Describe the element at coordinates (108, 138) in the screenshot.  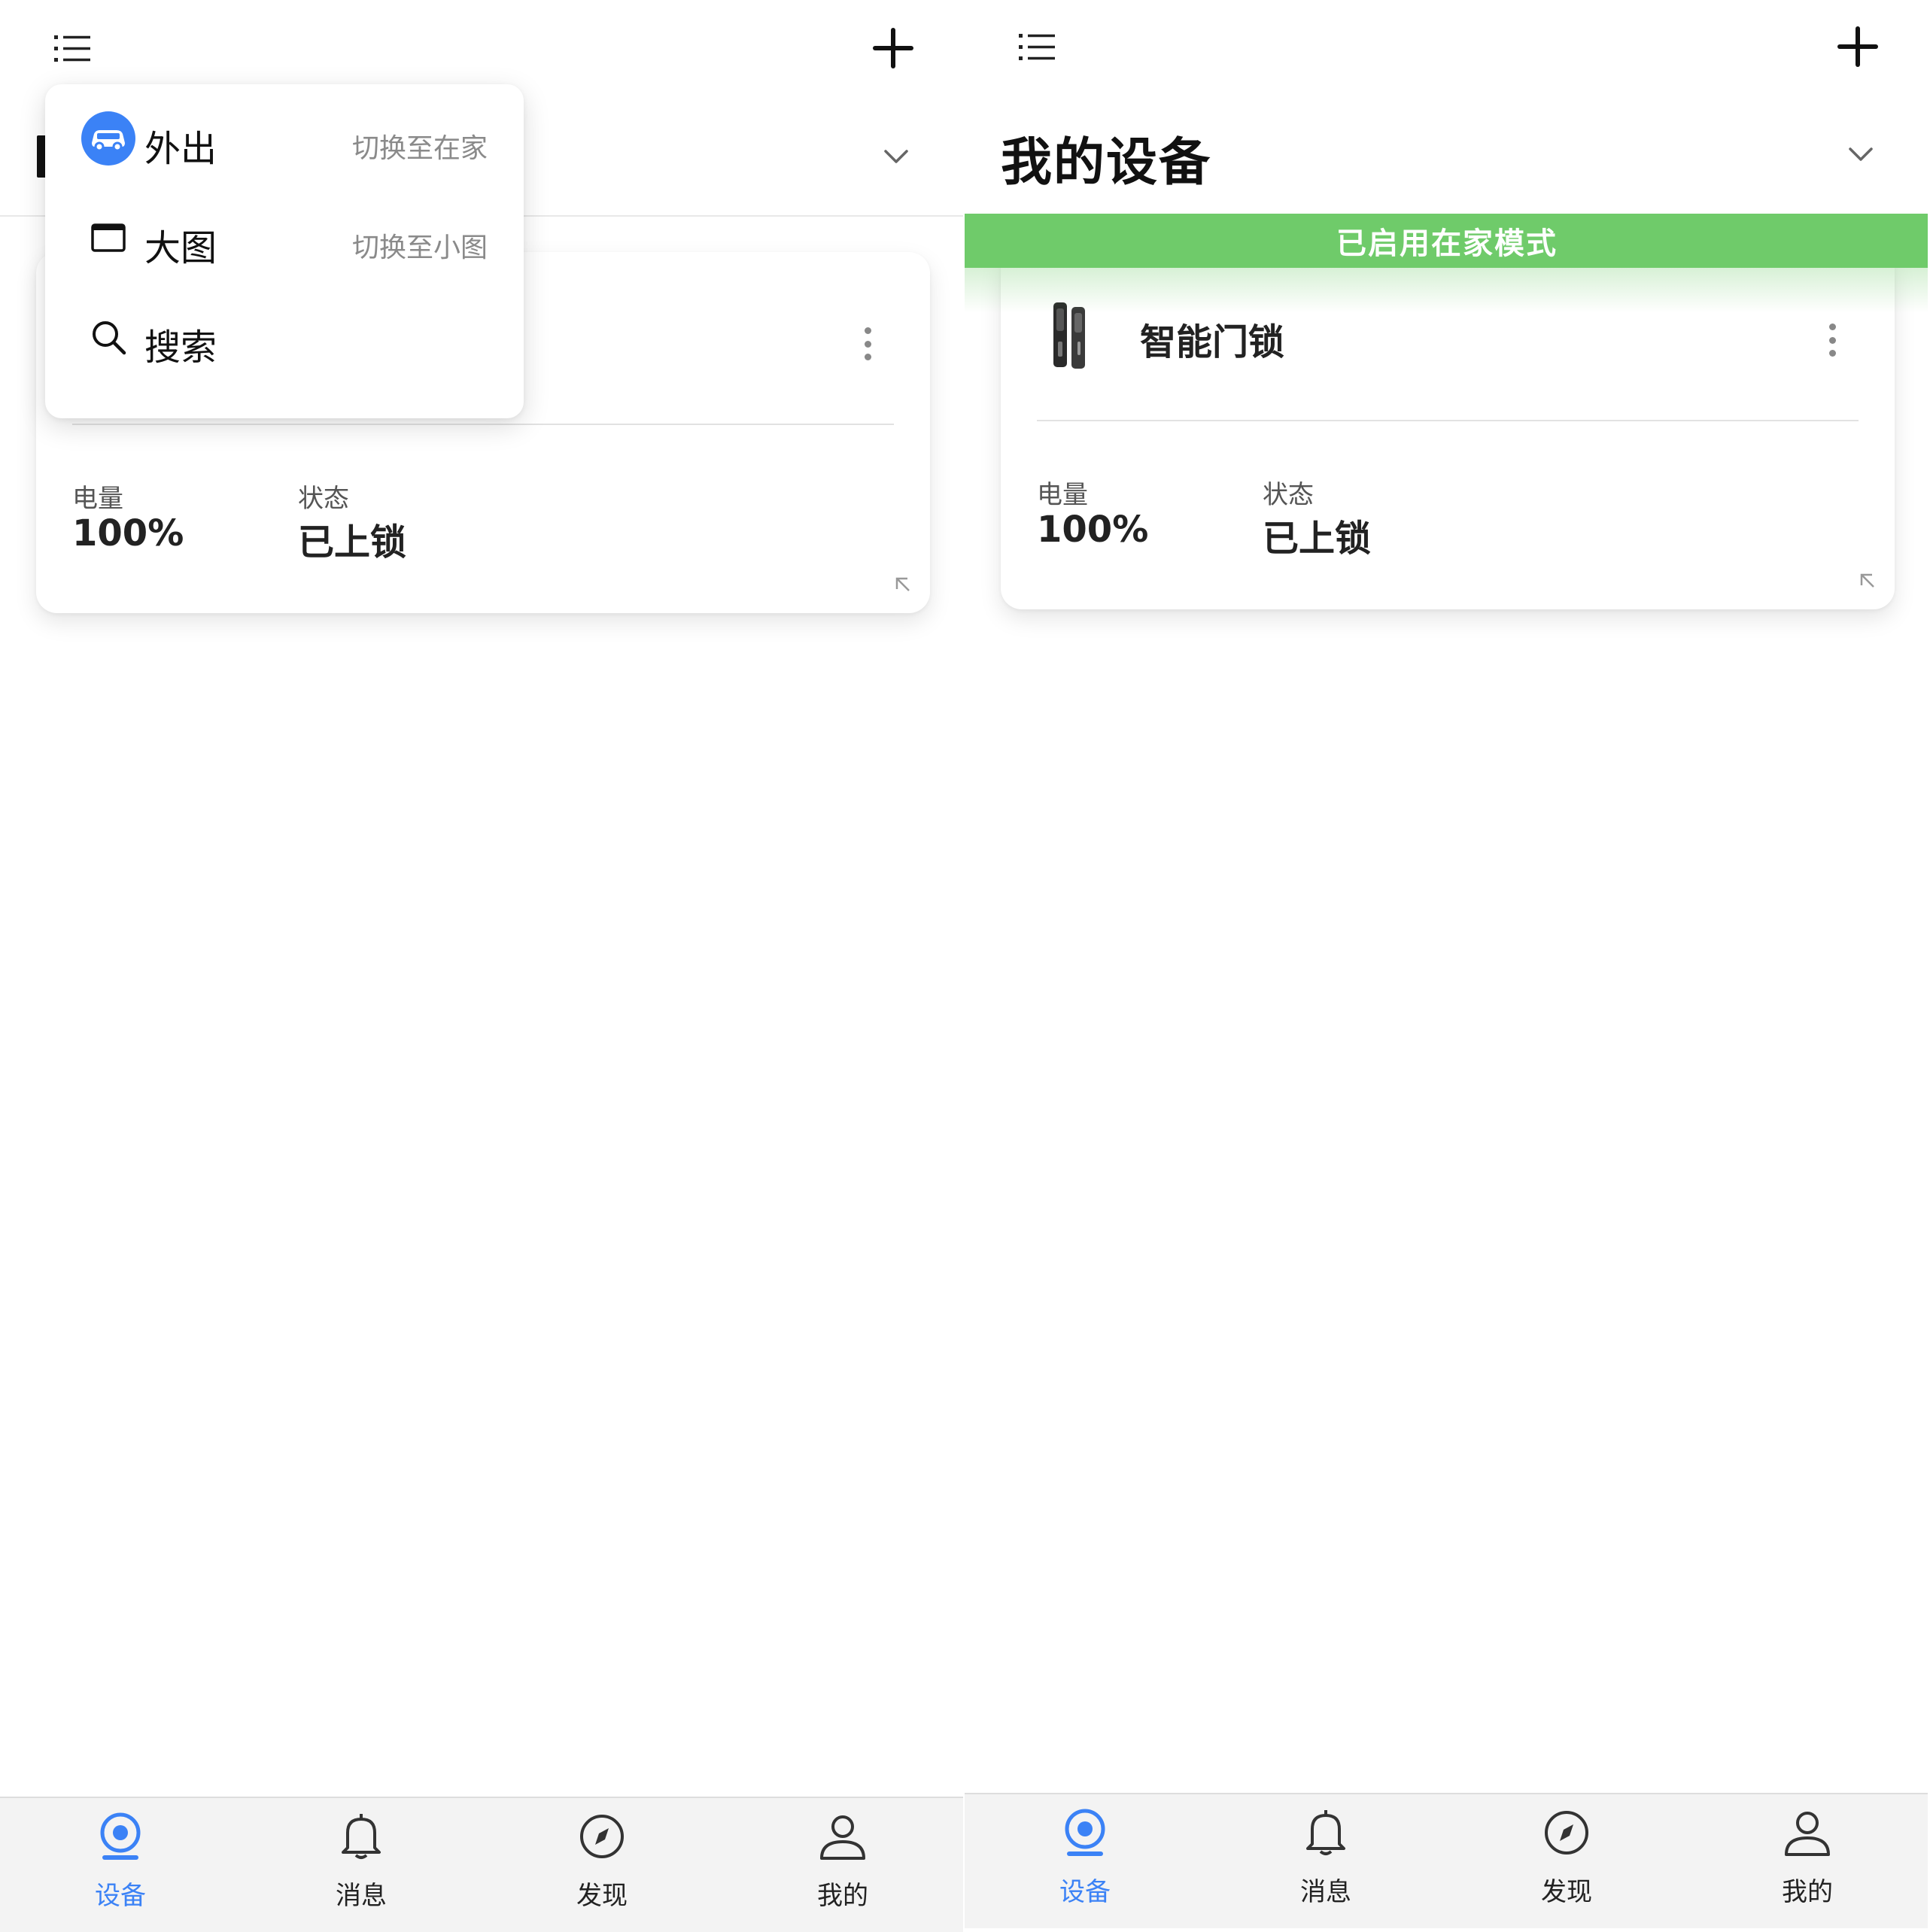
I see `car-icon` at that location.